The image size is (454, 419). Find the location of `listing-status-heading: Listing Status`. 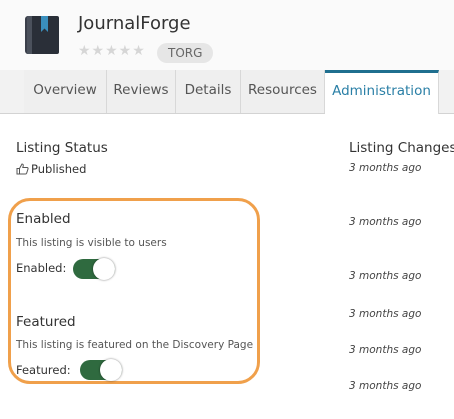

listing-status-heading: Listing Status is located at coordinates (62, 148).